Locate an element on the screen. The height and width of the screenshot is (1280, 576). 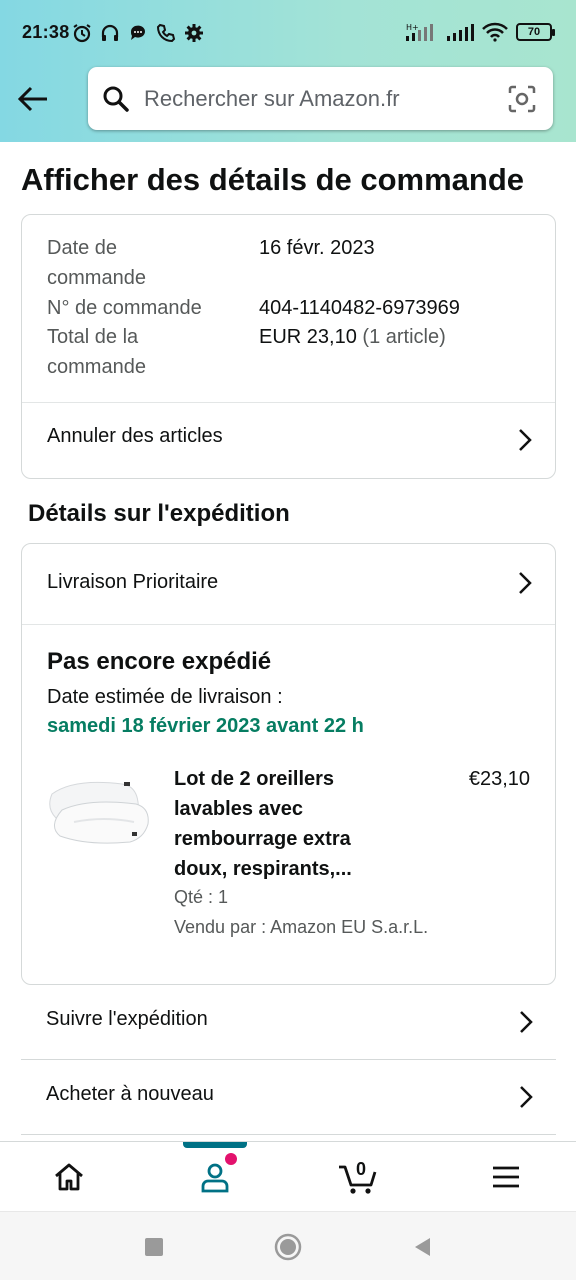
cart-count: 0 is located at coordinates (361, 1169).